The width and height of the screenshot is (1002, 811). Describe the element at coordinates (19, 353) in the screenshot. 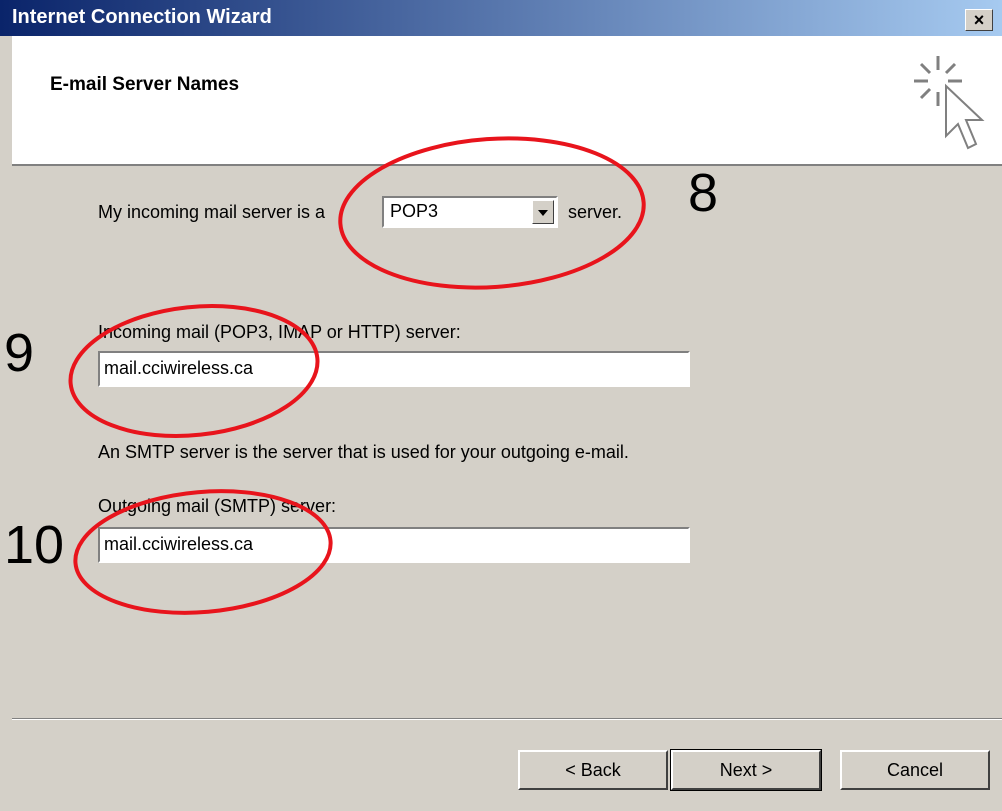

I see `step-9-annotation: 9` at that location.